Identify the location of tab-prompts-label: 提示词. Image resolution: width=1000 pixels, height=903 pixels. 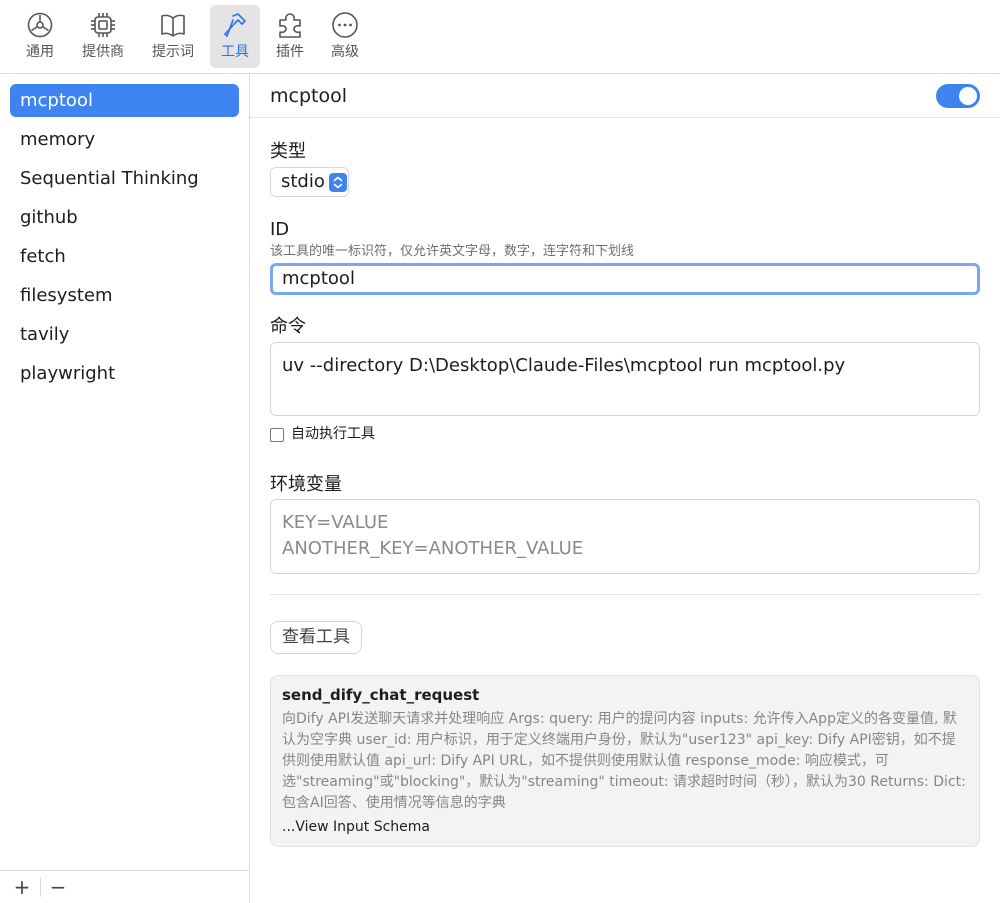
(173, 52).